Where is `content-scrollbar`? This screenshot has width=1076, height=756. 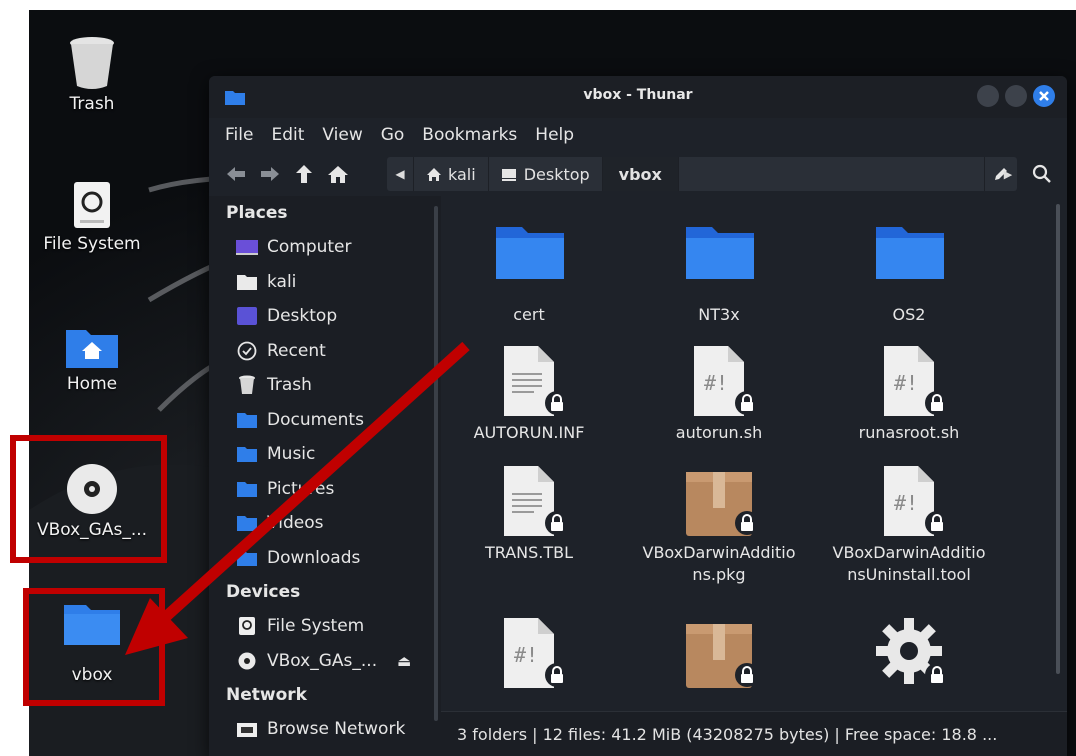
content-scrollbar is located at coordinates (1058, 439).